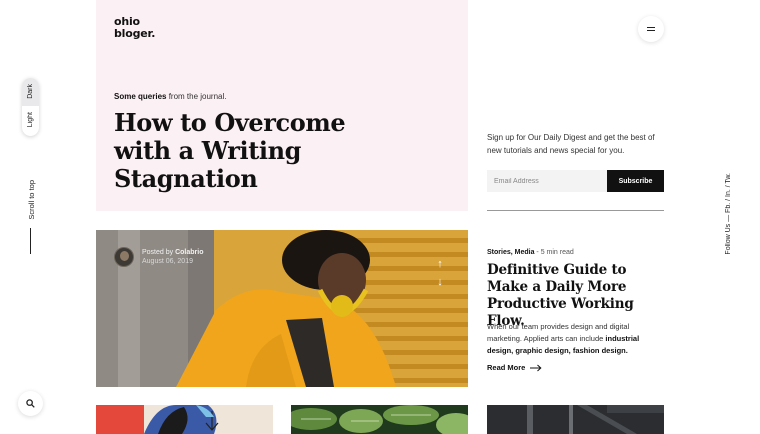  I want to click on theme-light-label: Light, so click(30, 119).